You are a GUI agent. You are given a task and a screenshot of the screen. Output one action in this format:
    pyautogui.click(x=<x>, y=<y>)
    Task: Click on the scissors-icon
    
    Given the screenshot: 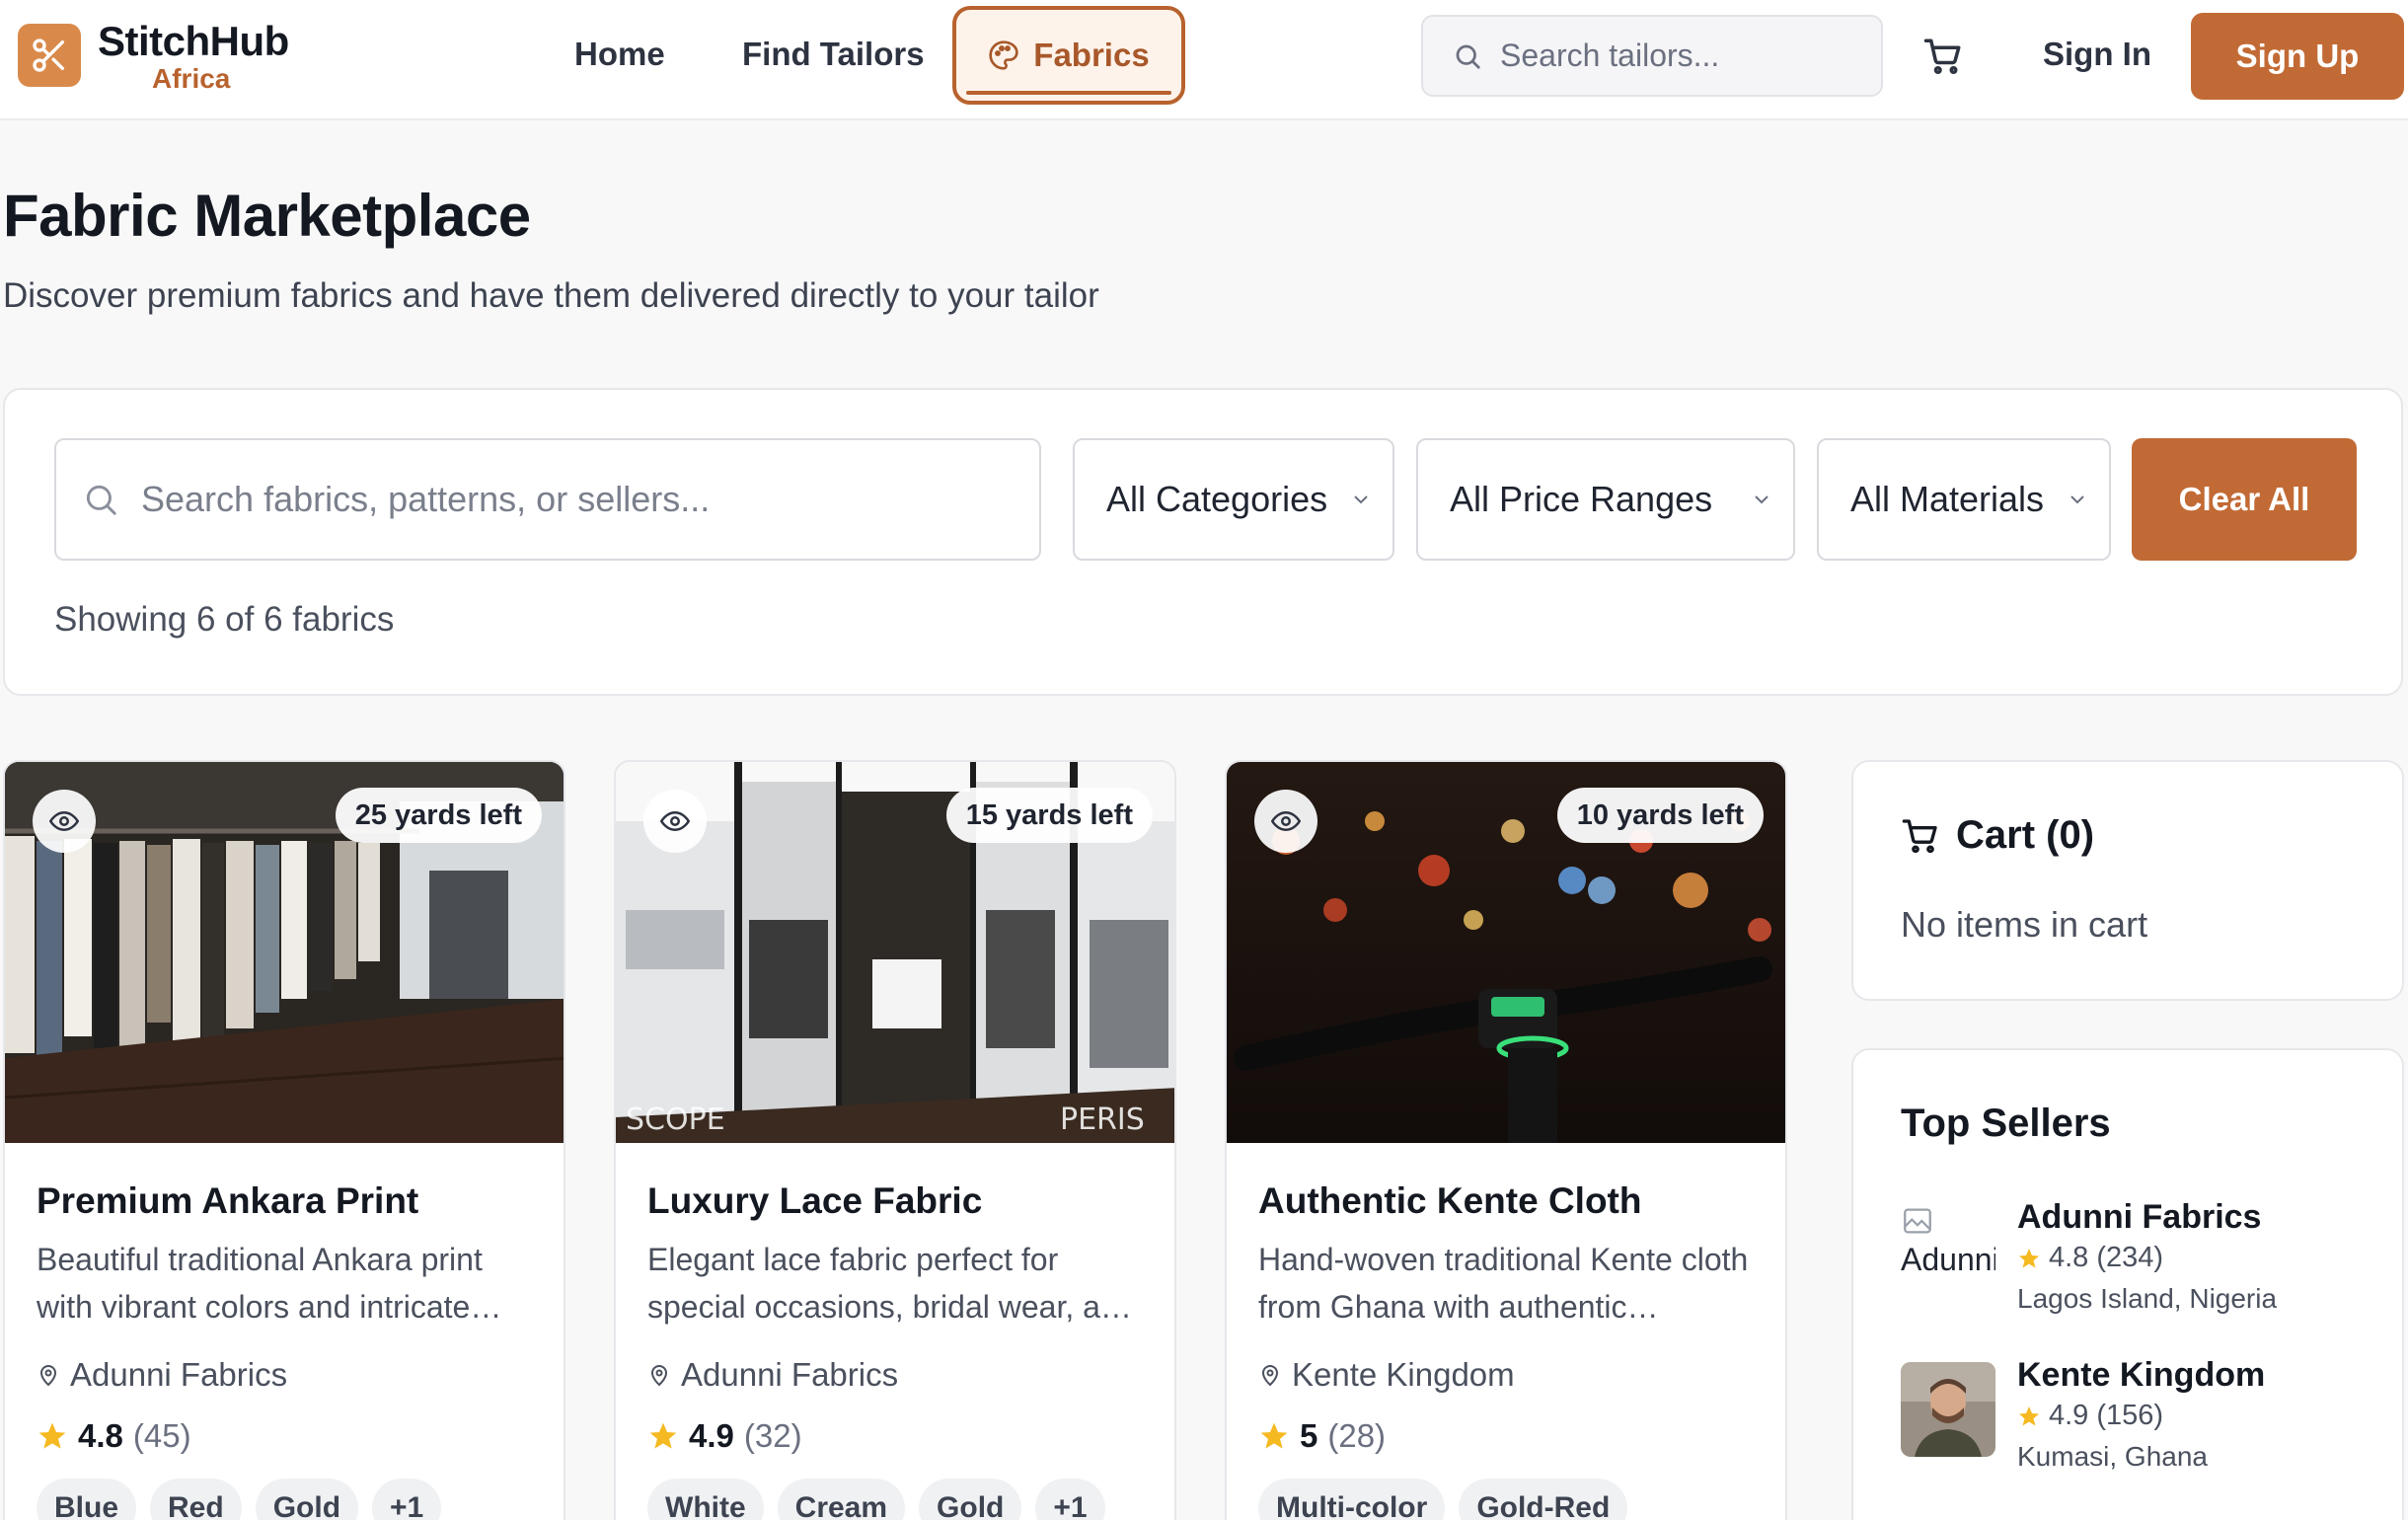 What is the action you would take?
    pyautogui.click(x=49, y=55)
    